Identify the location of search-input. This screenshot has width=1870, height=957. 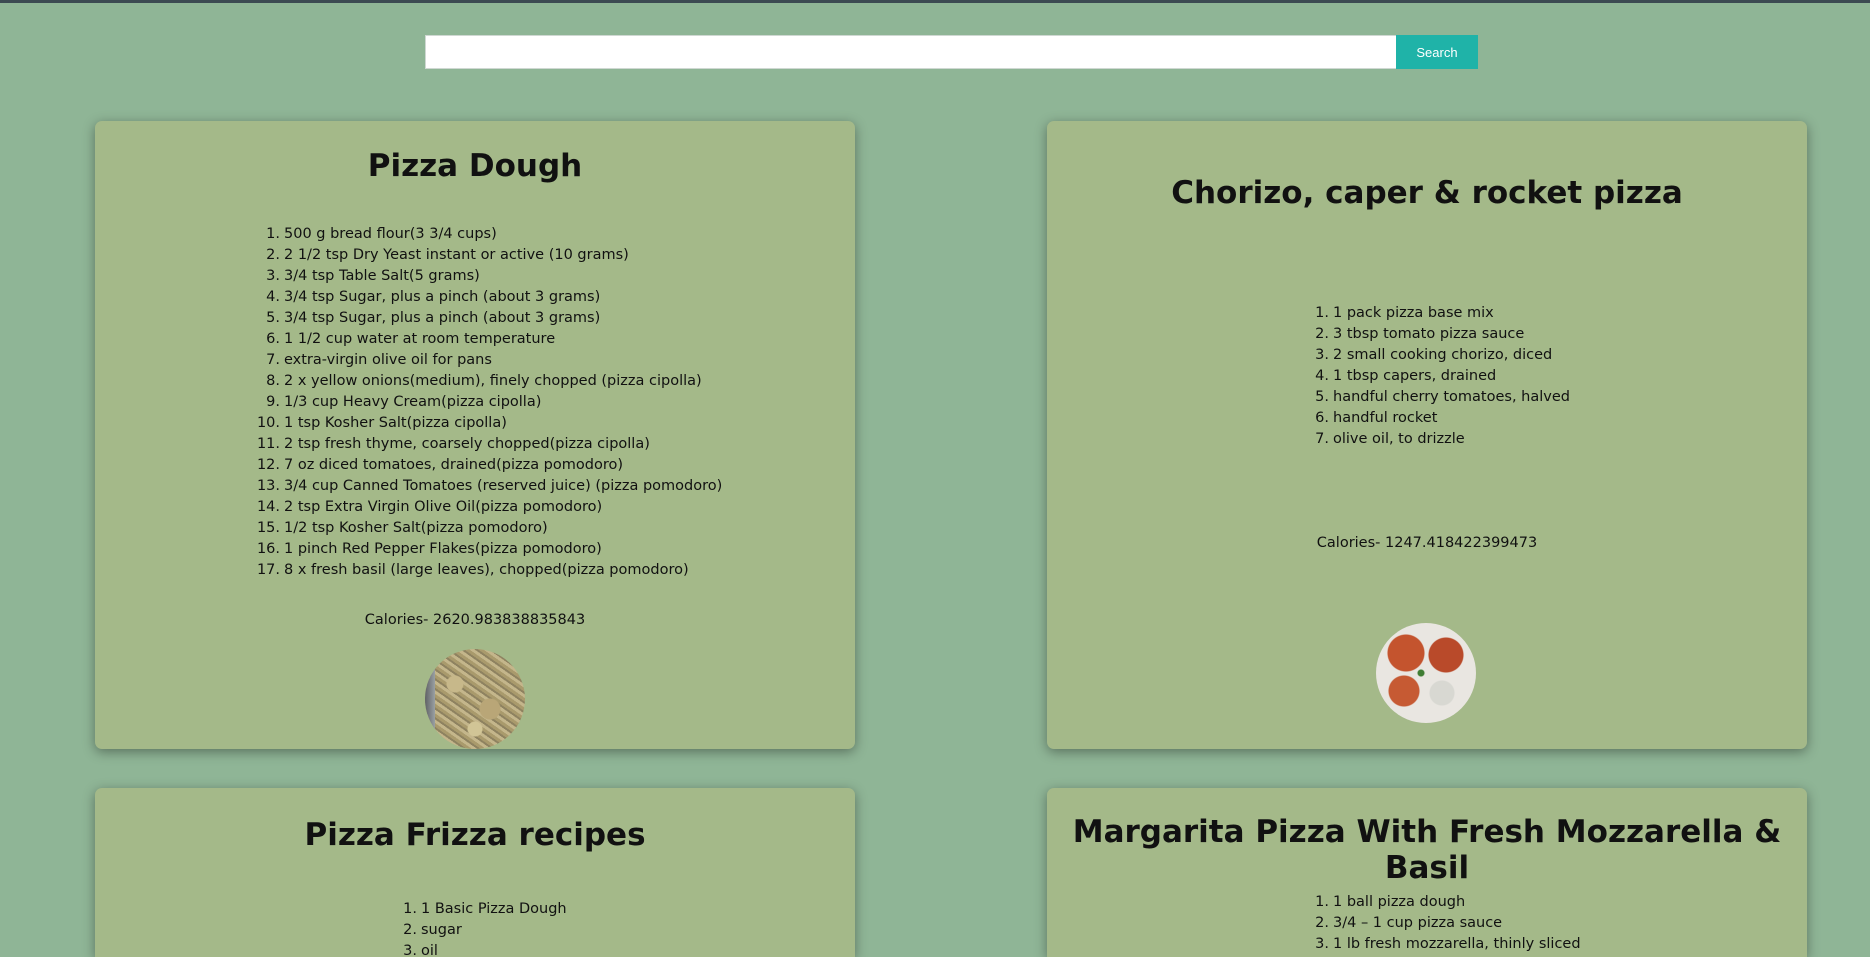
(910, 52).